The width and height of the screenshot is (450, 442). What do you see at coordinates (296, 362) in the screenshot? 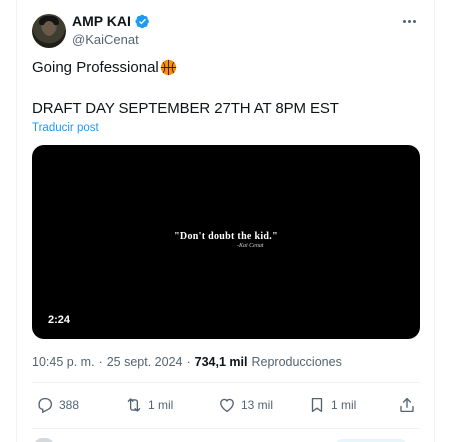
I see `views-label: Reproducciones` at bounding box center [296, 362].